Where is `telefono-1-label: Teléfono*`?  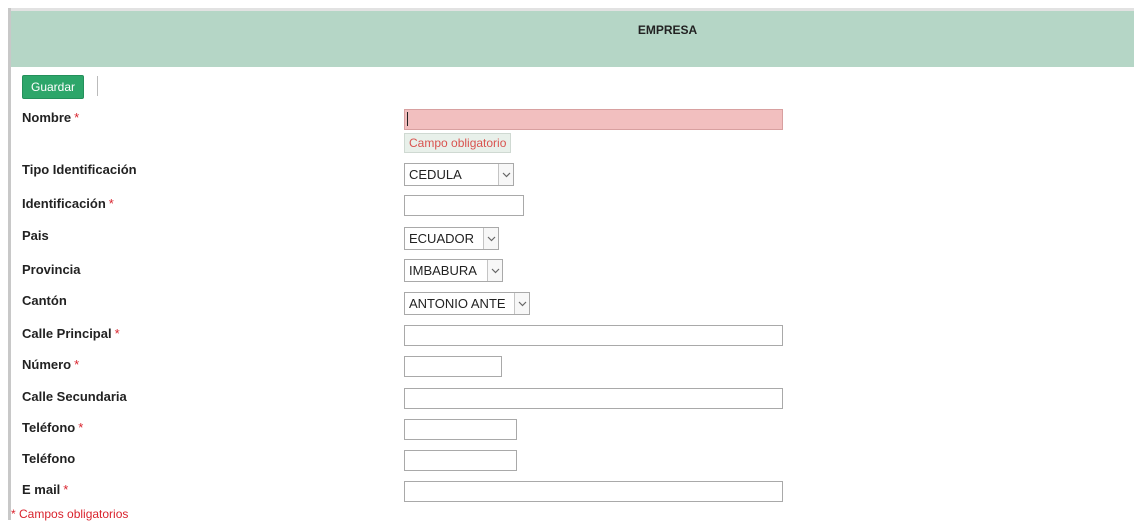 telefono-1-label: Teléfono* is located at coordinates (52, 427).